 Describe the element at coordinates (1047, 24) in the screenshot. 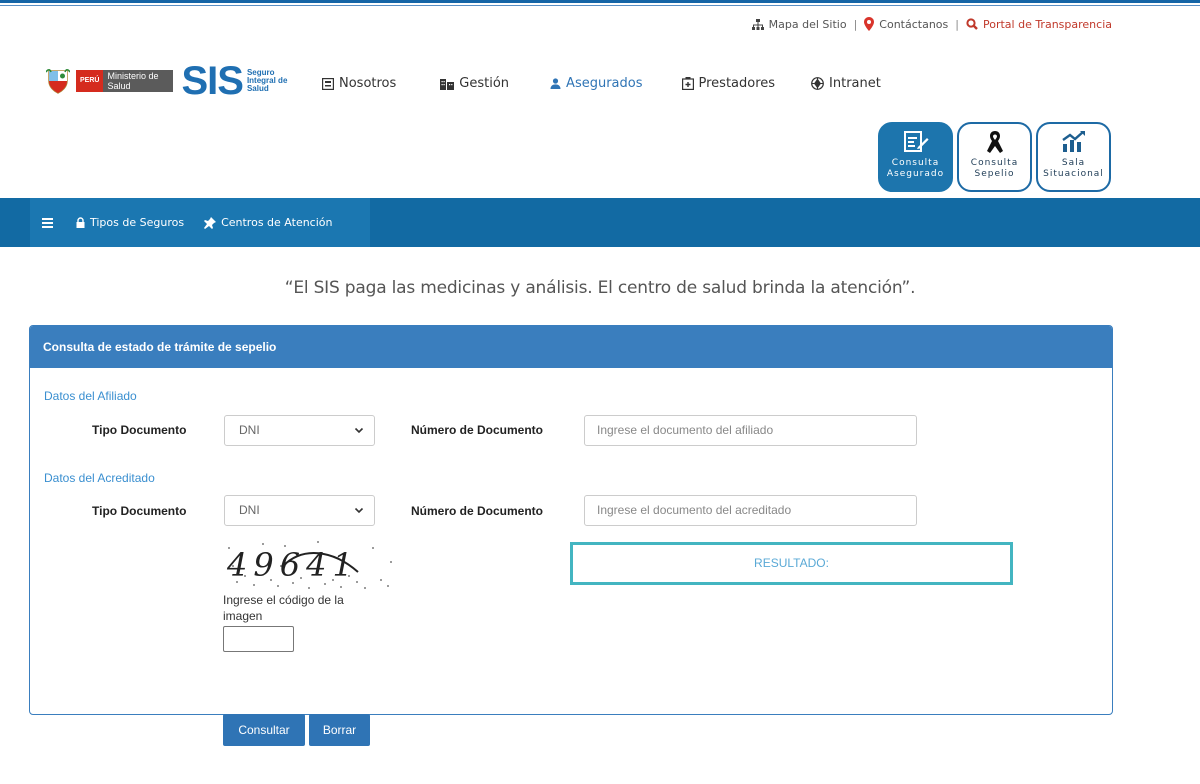

I see `transparency-label: Portal de Transparencia` at that location.